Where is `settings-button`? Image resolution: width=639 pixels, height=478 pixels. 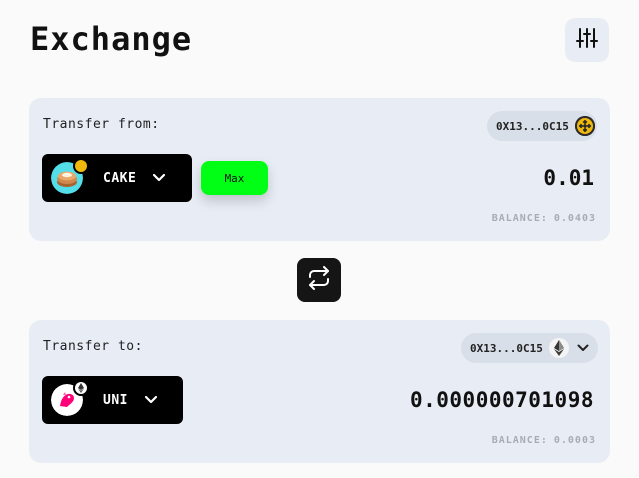 settings-button is located at coordinates (587, 40).